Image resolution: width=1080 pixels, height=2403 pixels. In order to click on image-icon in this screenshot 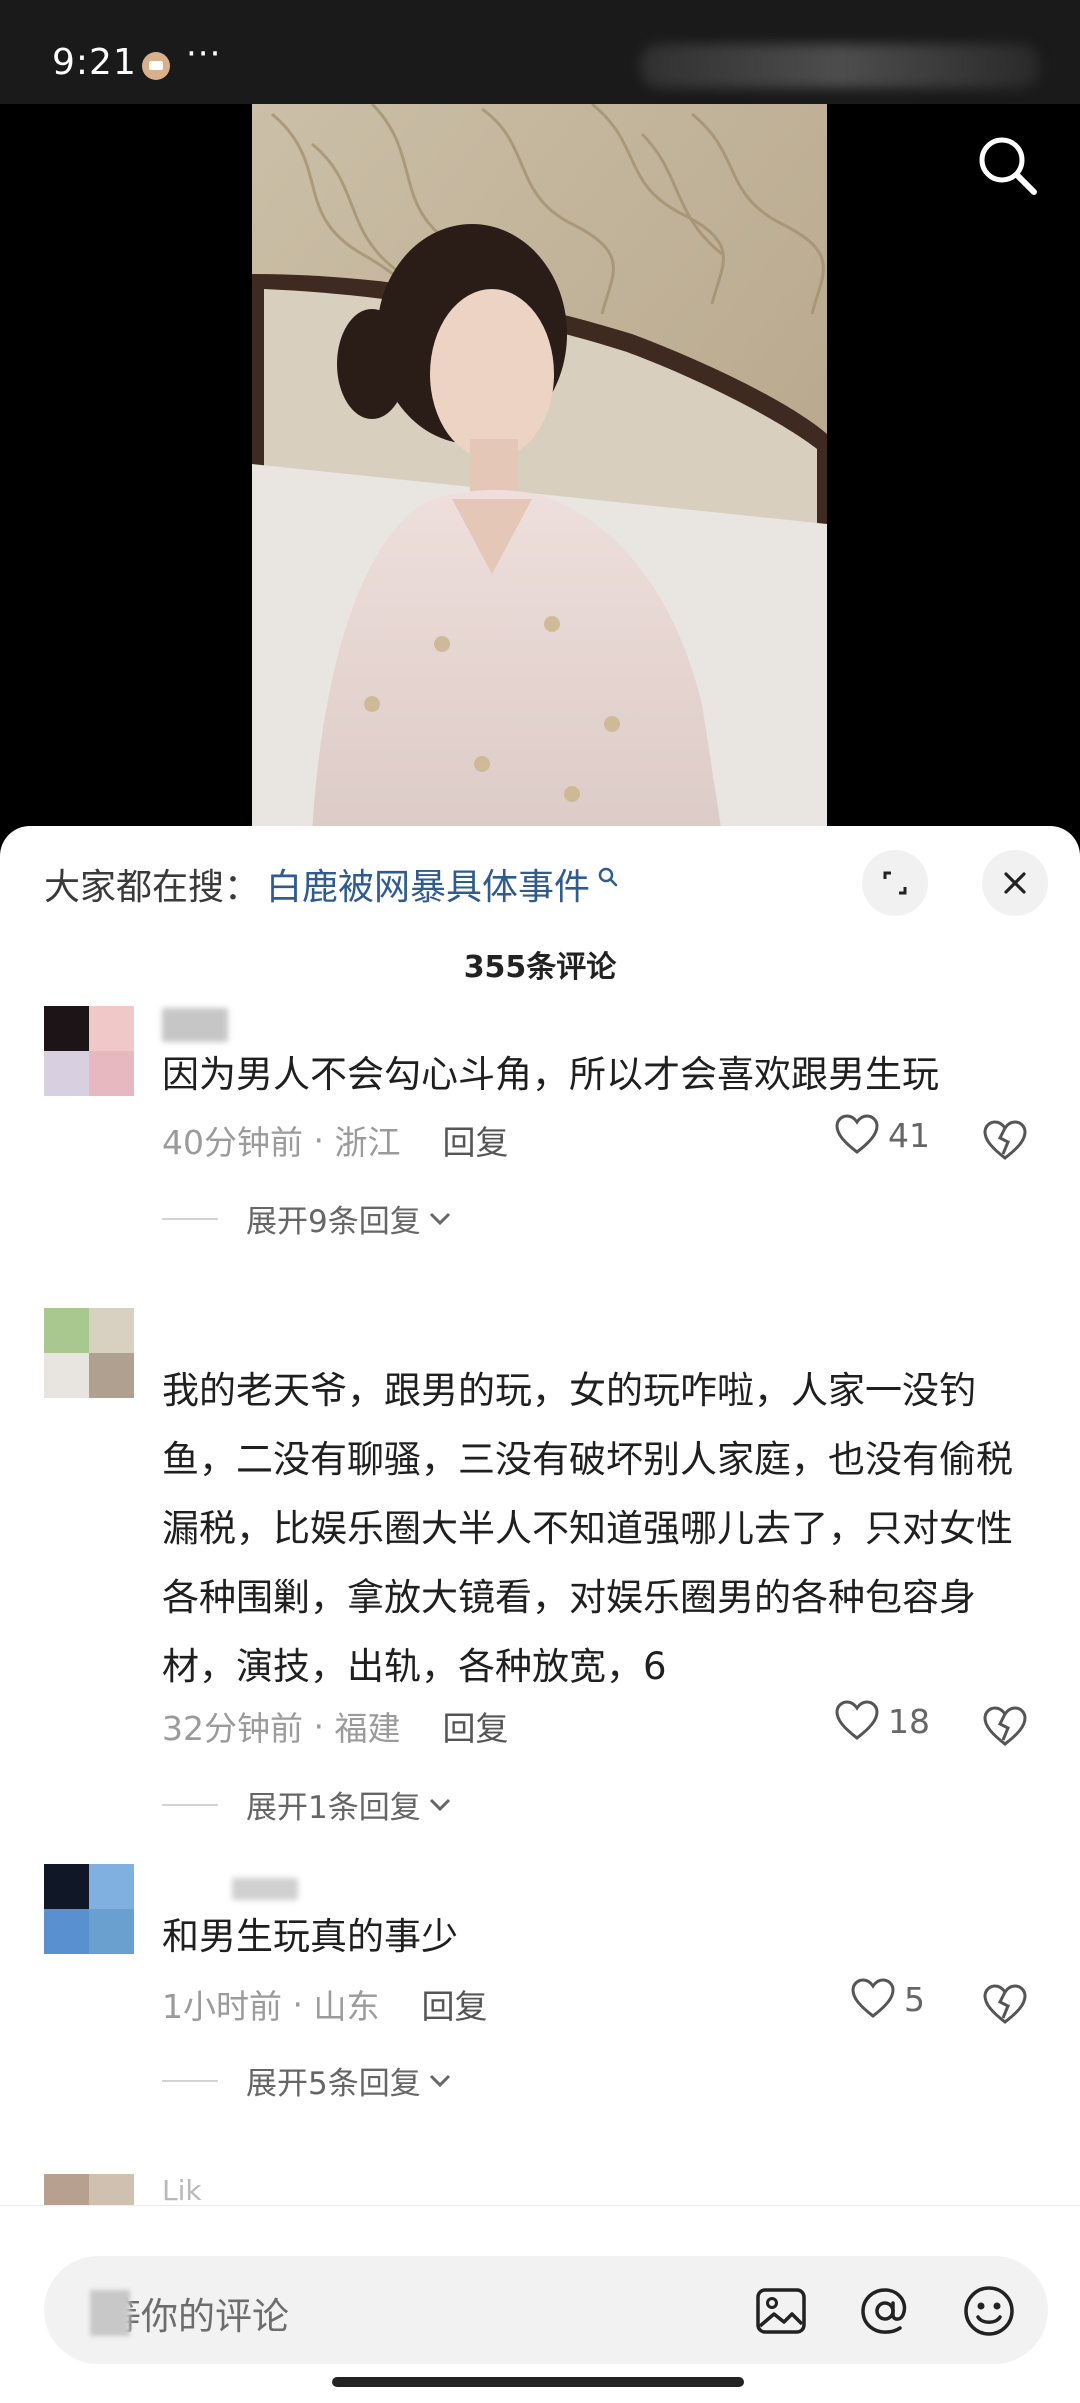, I will do `click(781, 2311)`.